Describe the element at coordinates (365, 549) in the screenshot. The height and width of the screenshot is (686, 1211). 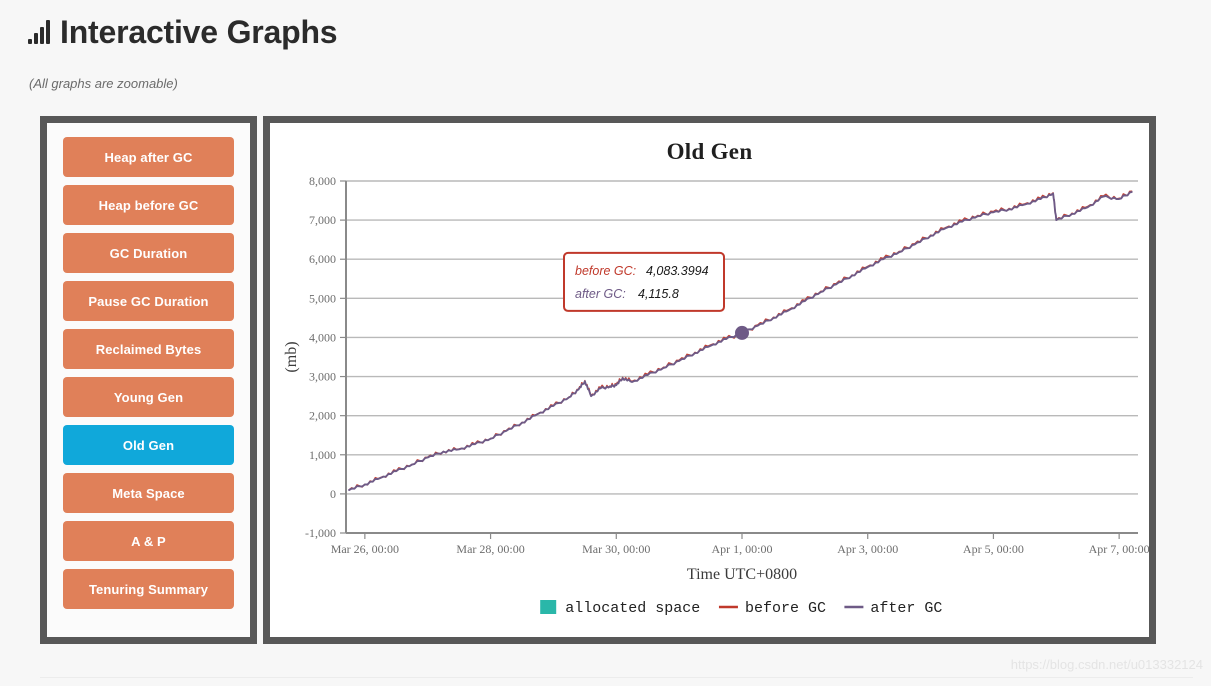
I see `x-axis-tick-label: Mar 26, 00:00` at that location.